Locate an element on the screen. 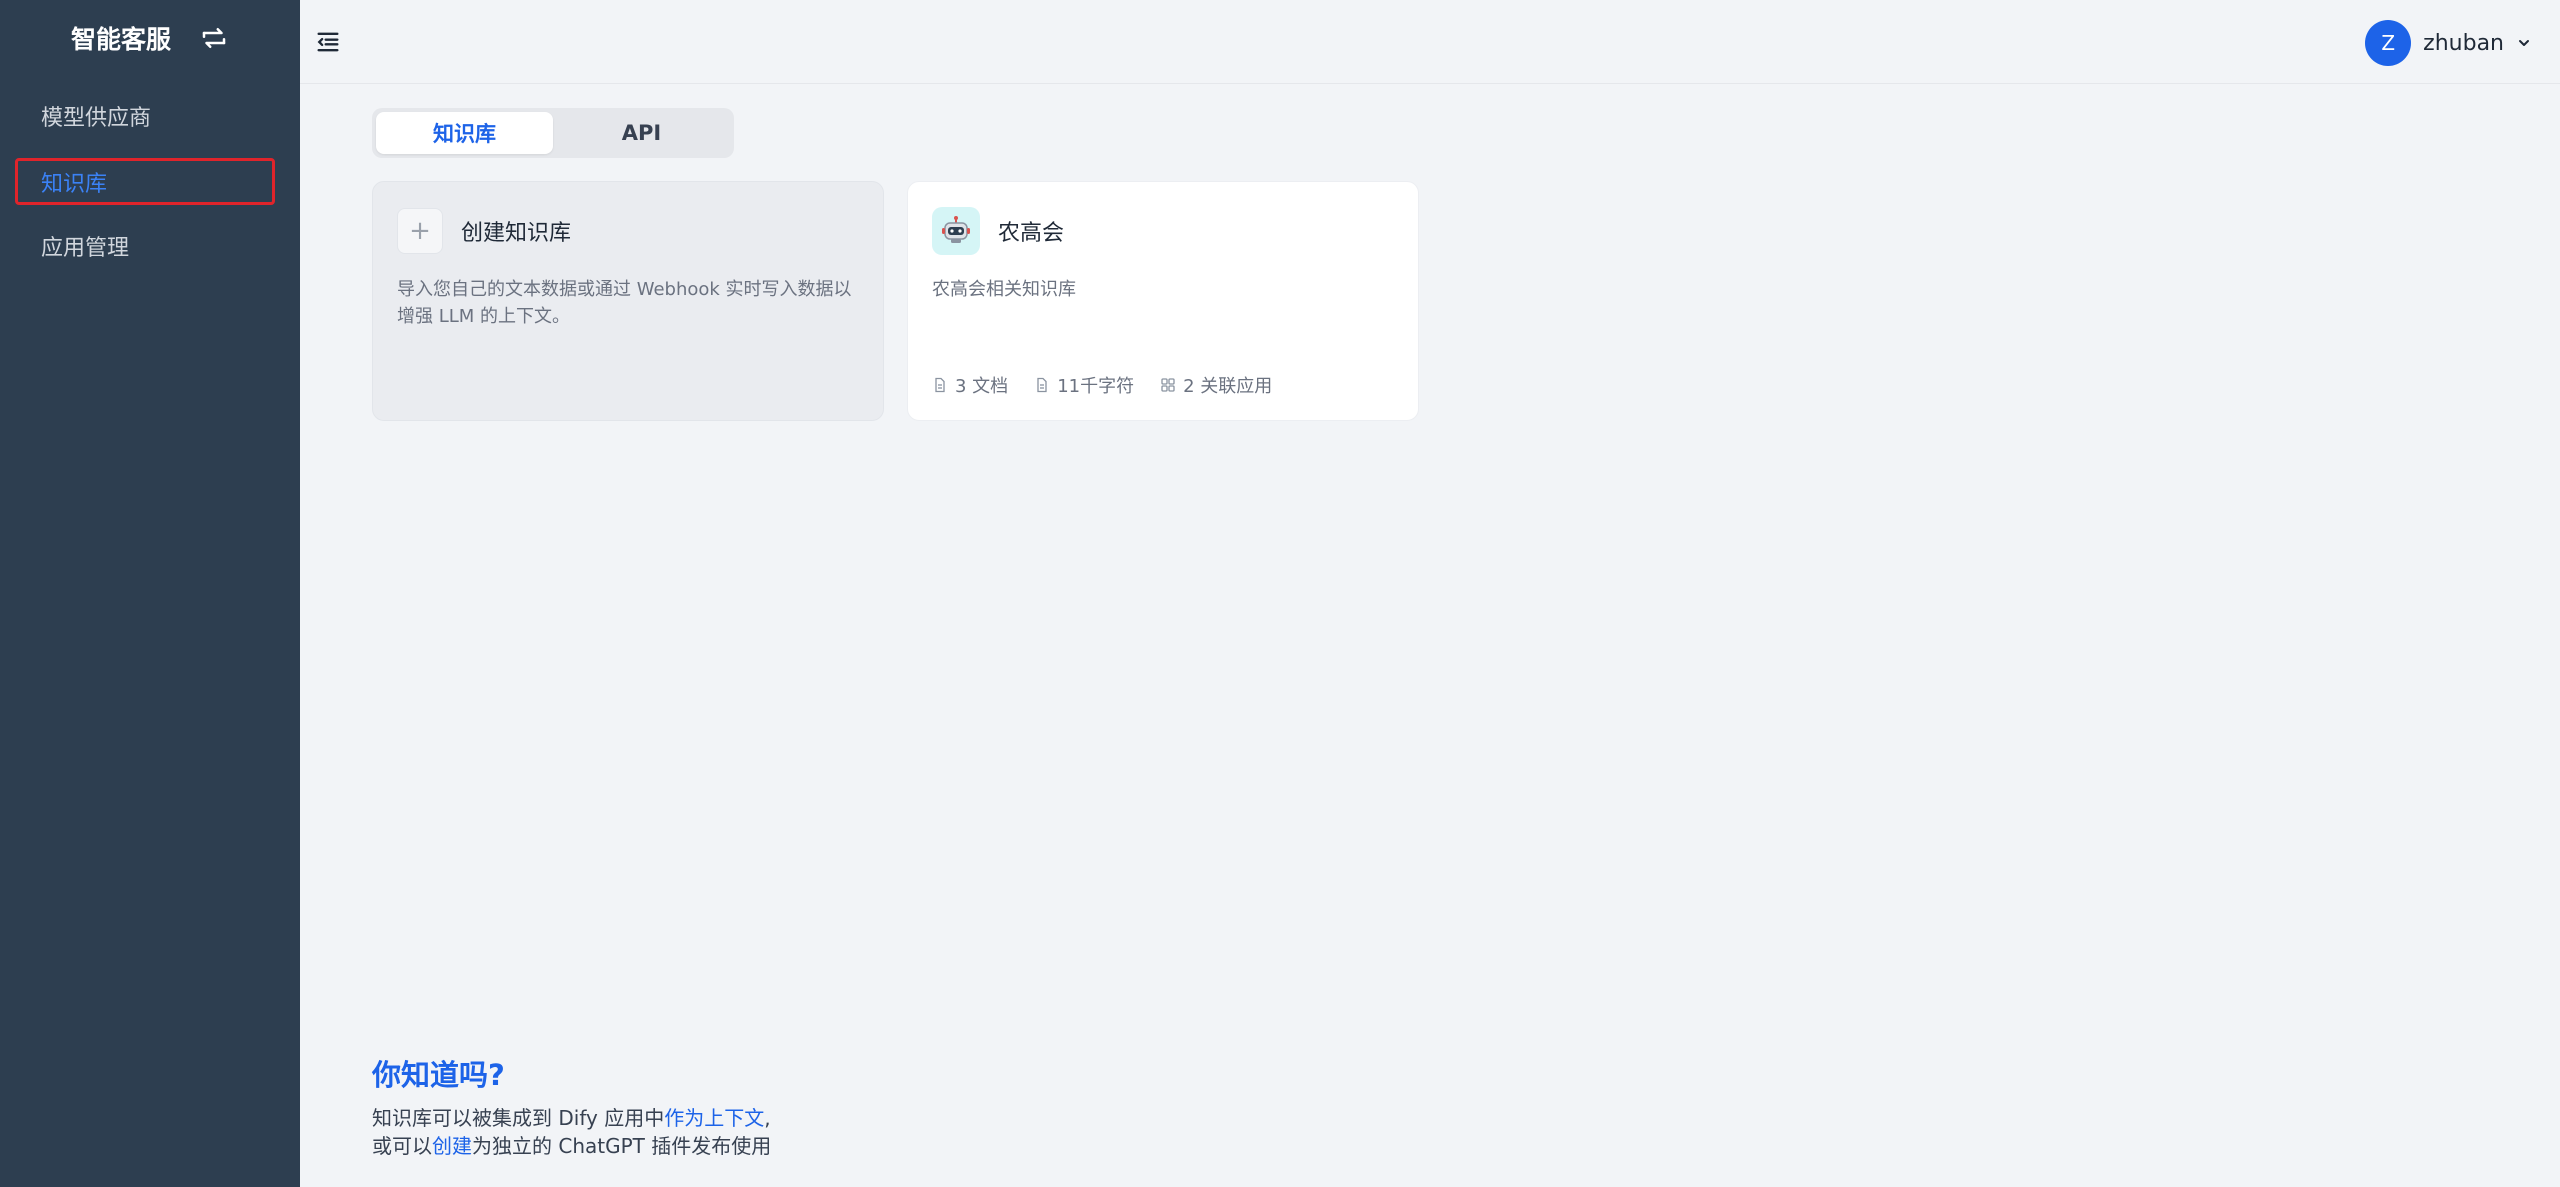  card-header: 农高会 is located at coordinates (1163, 231).